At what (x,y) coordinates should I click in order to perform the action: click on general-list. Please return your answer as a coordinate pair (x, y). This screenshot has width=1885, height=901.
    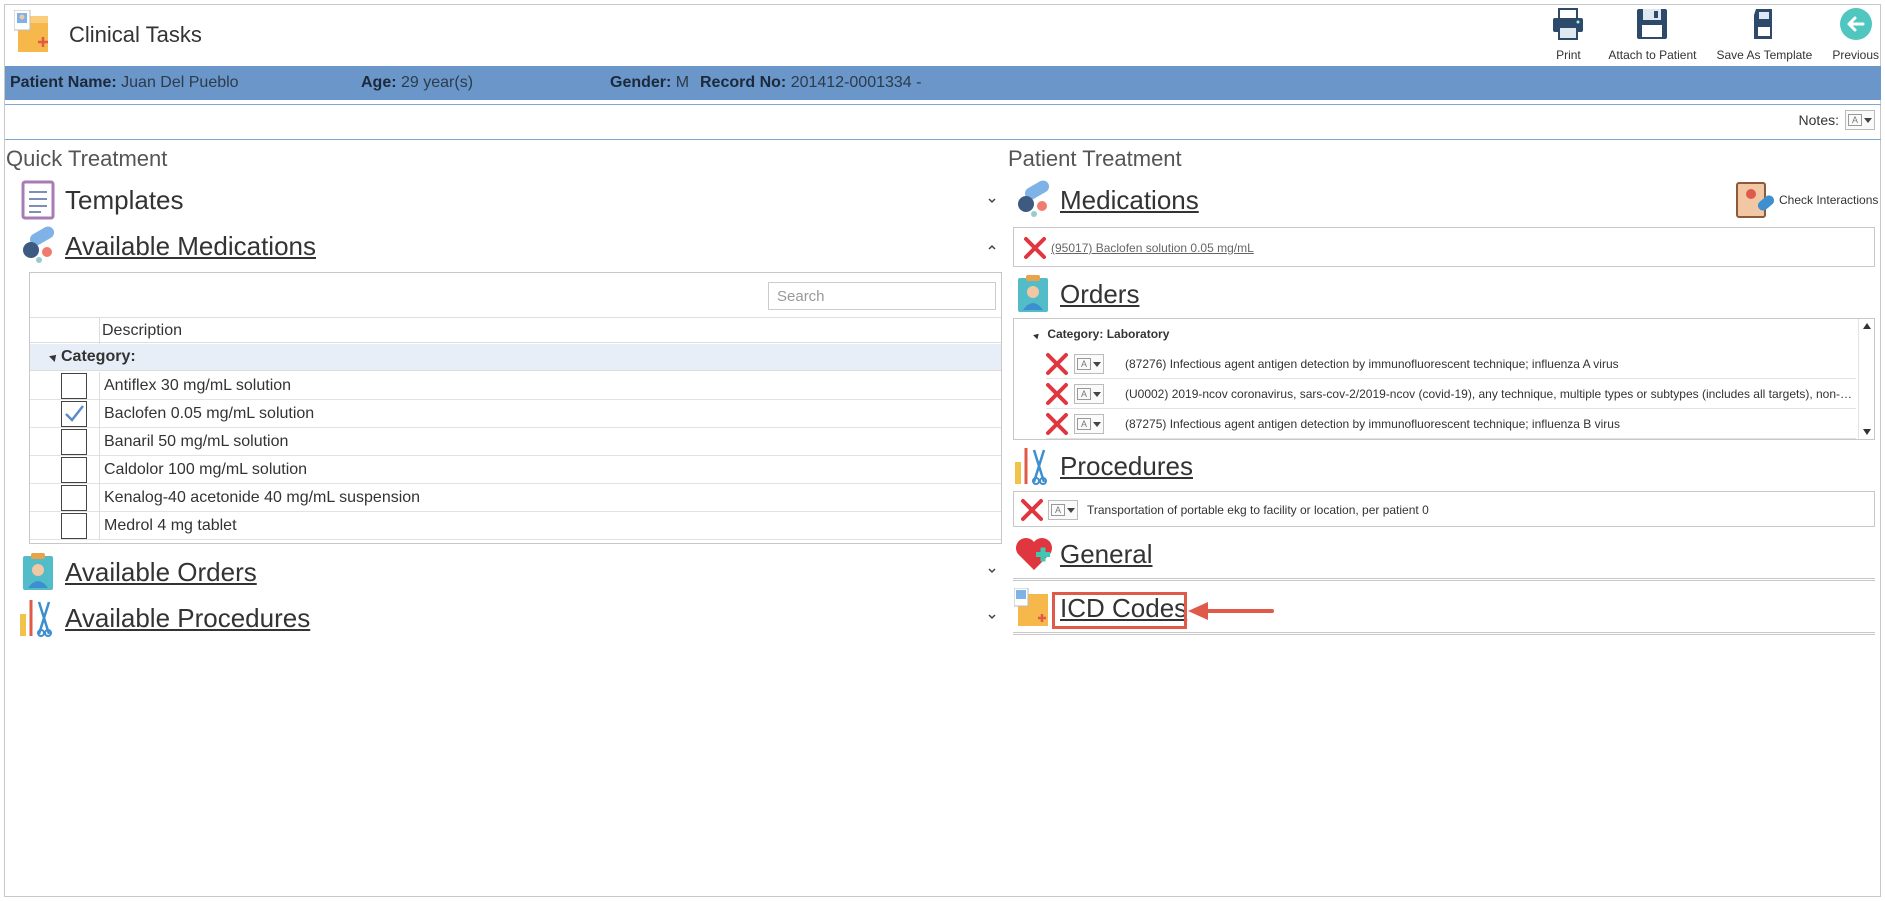
    Looking at the image, I should click on (1444, 579).